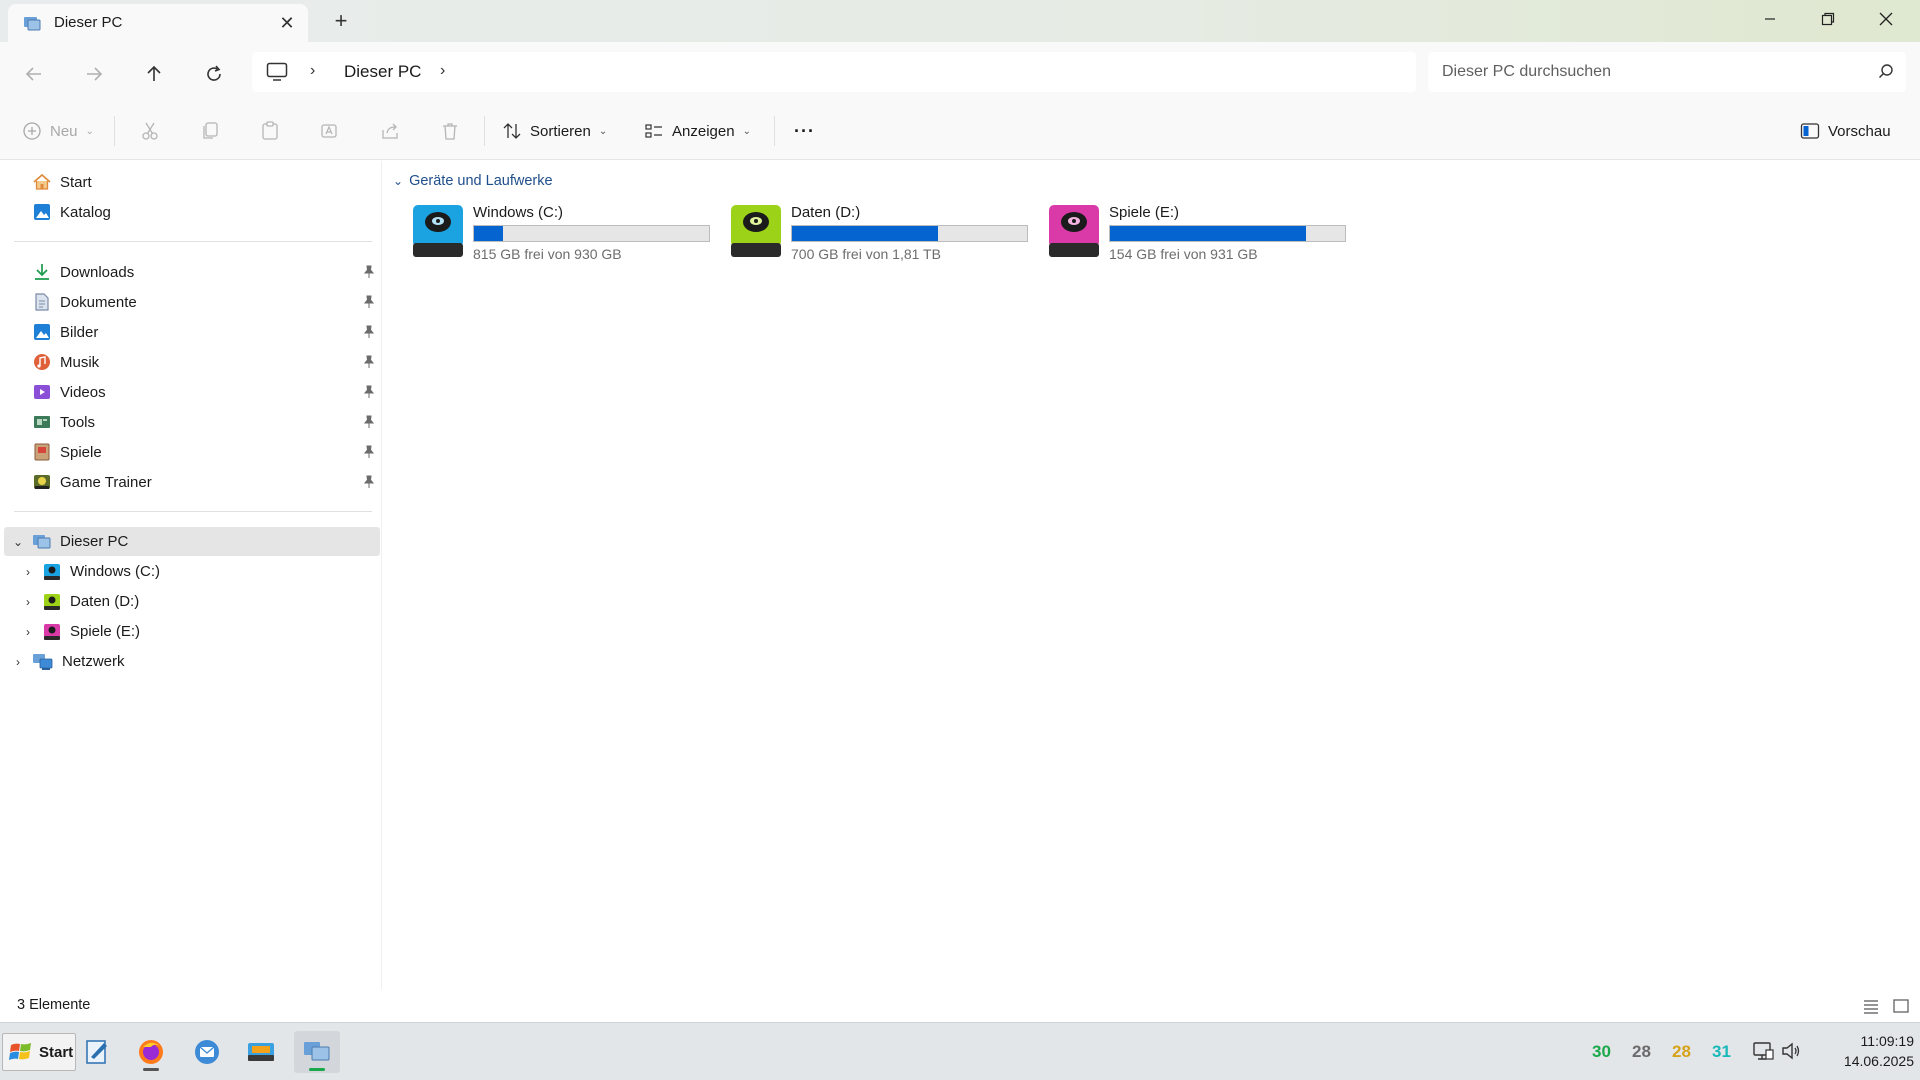  I want to click on delete-button, so click(450, 131).